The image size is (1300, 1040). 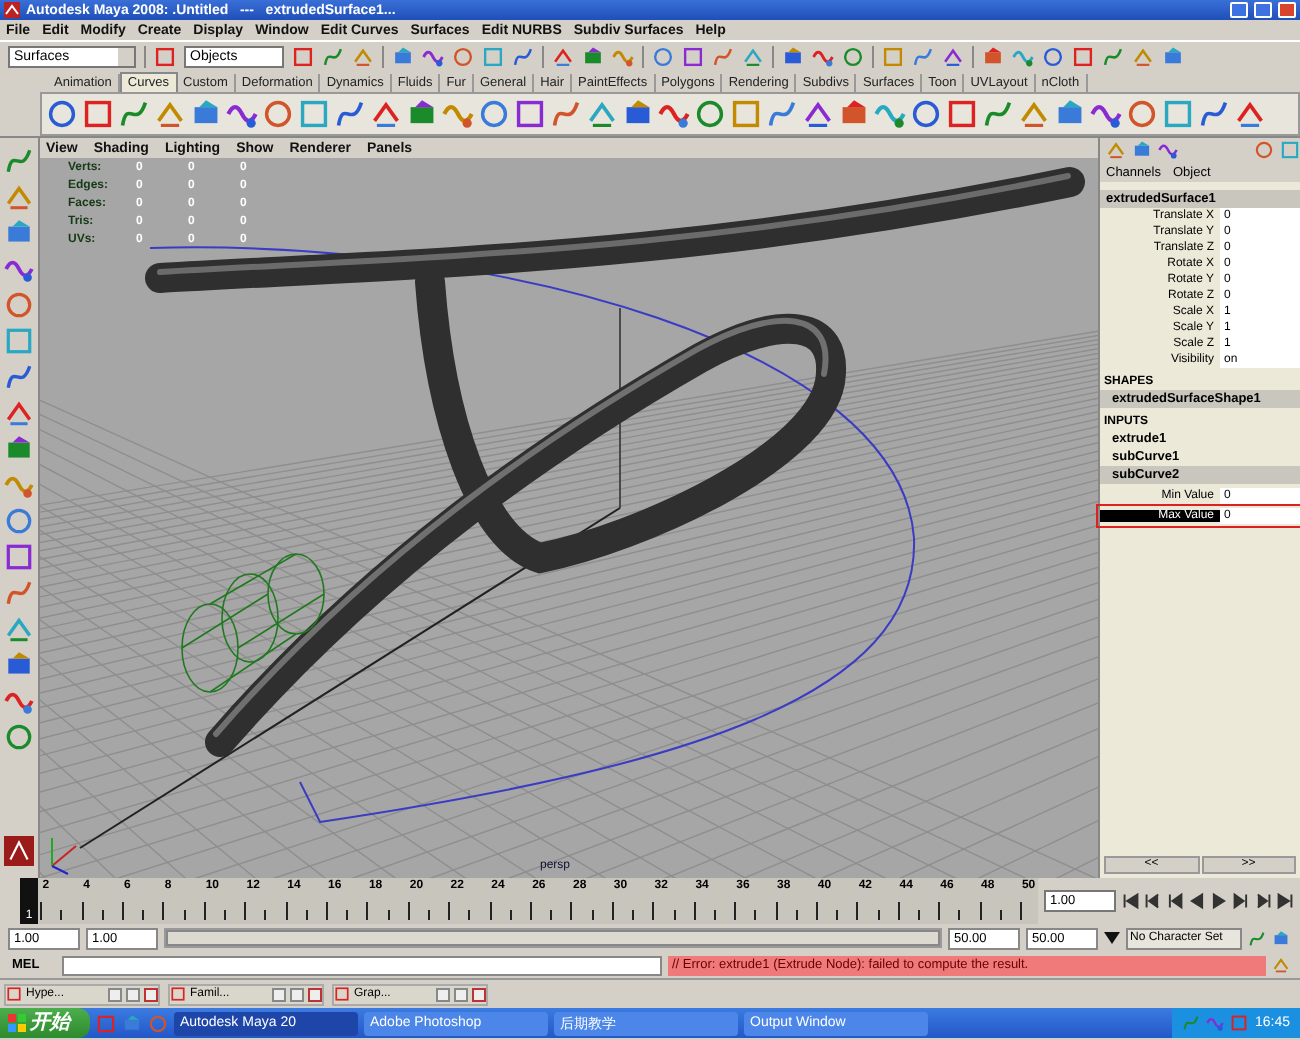 What do you see at coordinates (1281, 938) in the screenshot?
I see `preferences-icon` at bounding box center [1281, 938].